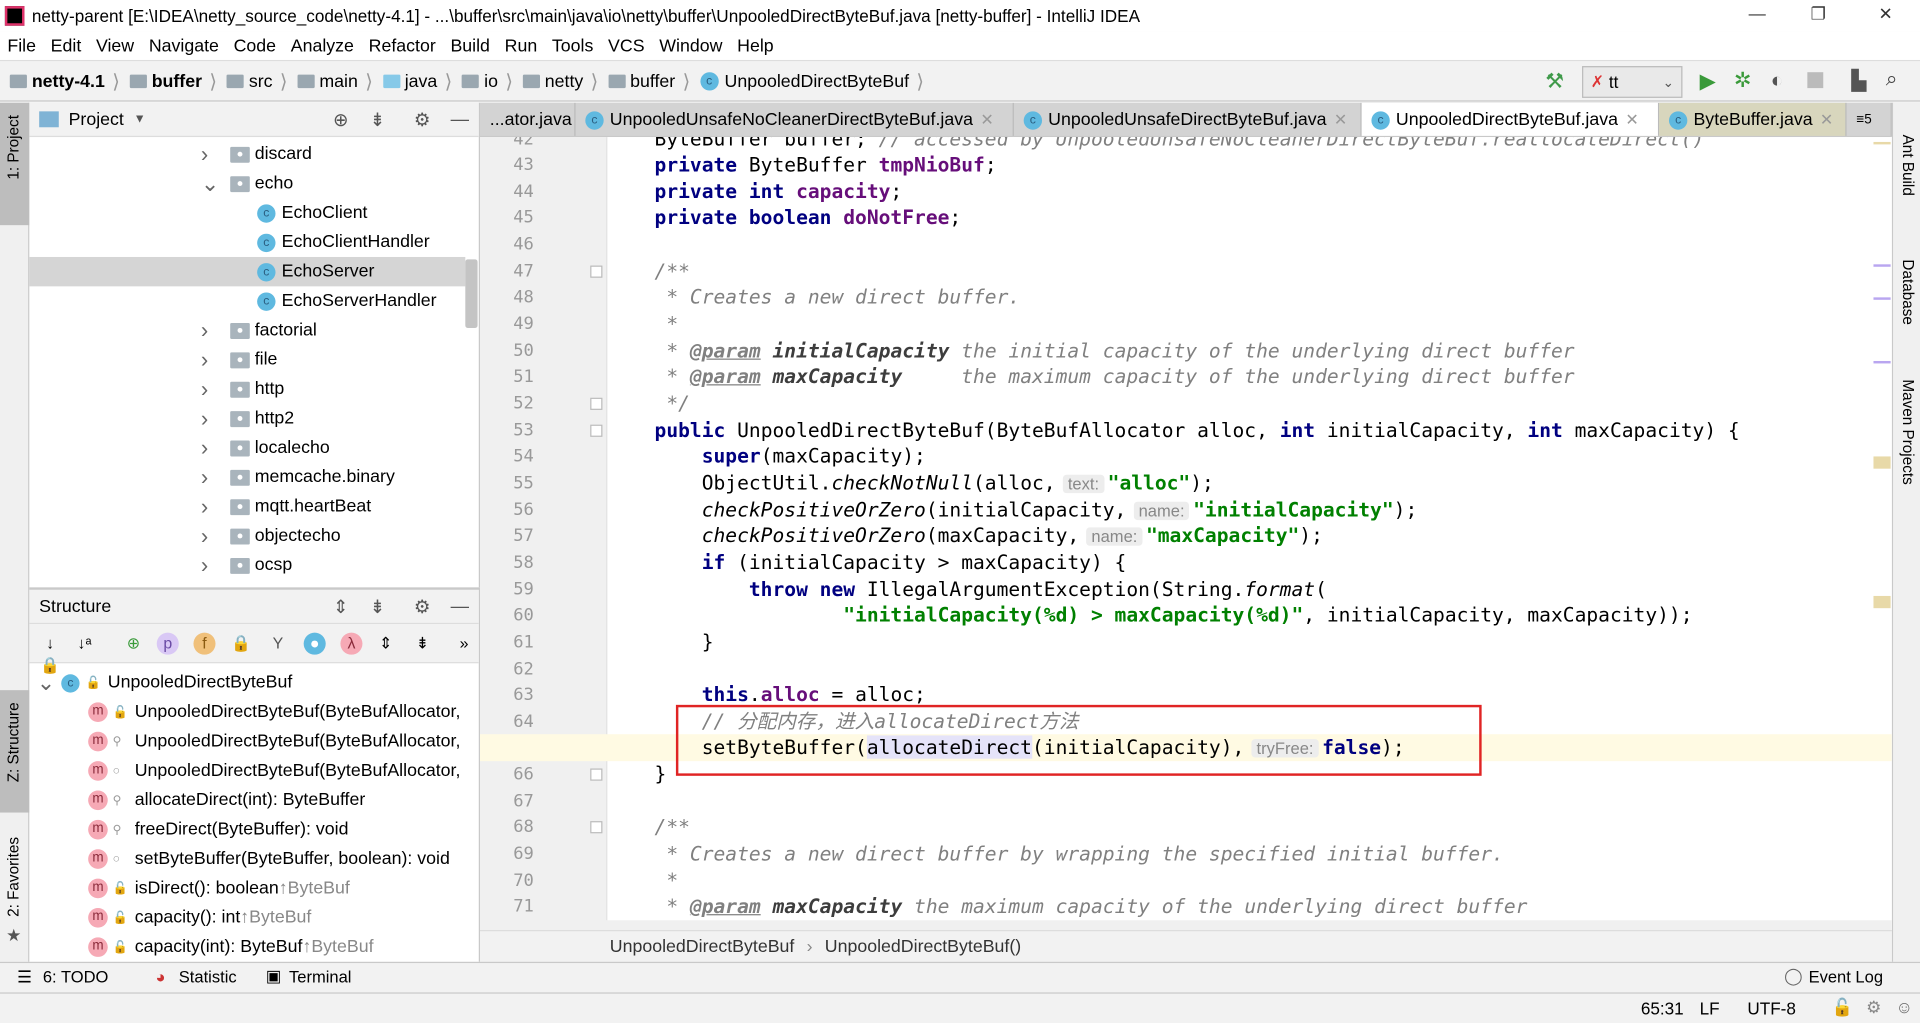 This screenshot has height=1023, width=1920. I want to click on structure-item: m ⚲ allocateDirect(int): ByteBuffer, so click(247, 800).